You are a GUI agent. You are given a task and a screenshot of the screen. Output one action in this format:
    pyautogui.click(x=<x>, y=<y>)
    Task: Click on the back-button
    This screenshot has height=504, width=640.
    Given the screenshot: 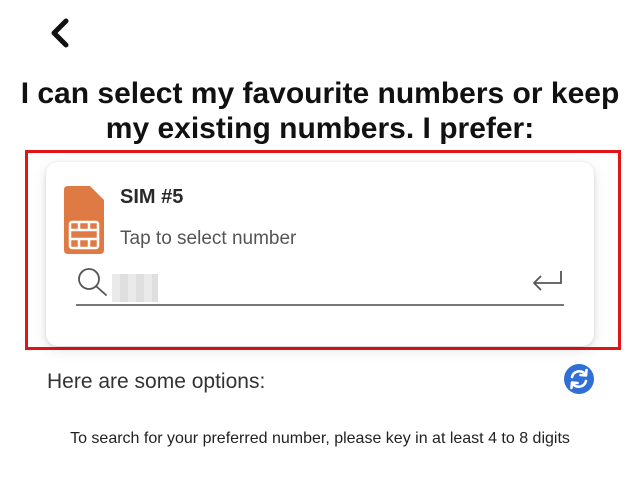 What is the action you would take?
    pyautogui.click(x=60, y=32)
    